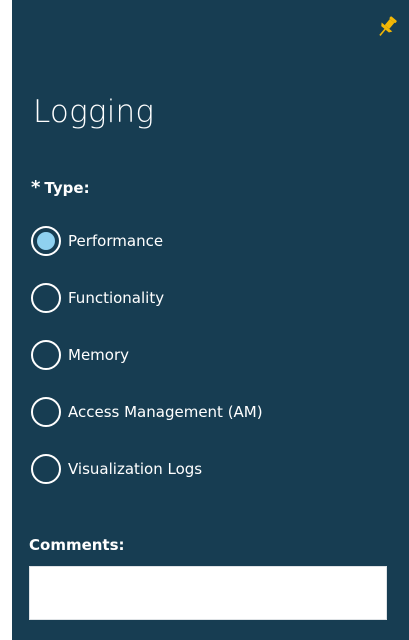 This screenshot has width=409, height=640. What do you see at coordinates (165, 412) in the screenshot?
I see `radio-label: Access Management (AM)` at bounding box center [165, 412].